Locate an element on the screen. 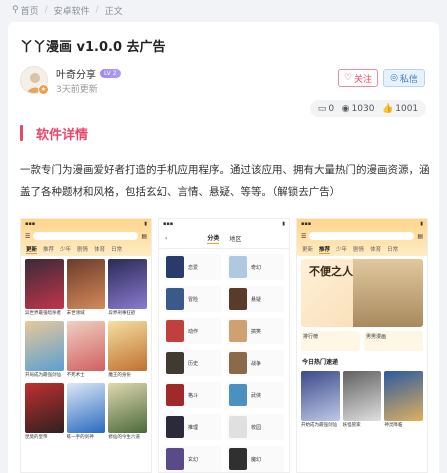 The height and width of the screenshot is (473, 447). message-button: ◎ 私信 is located at coordinates (404, 78).